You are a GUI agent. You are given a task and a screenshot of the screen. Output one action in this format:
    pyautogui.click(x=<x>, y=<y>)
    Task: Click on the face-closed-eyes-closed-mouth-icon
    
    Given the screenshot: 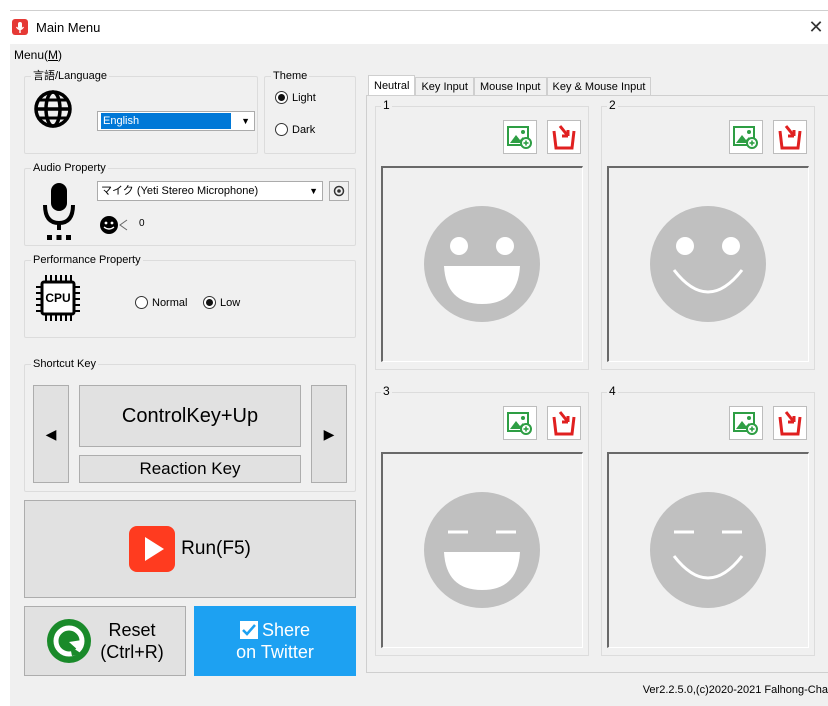 What is the action you would take?
    pyautogui.click(x=708, y=550)
    